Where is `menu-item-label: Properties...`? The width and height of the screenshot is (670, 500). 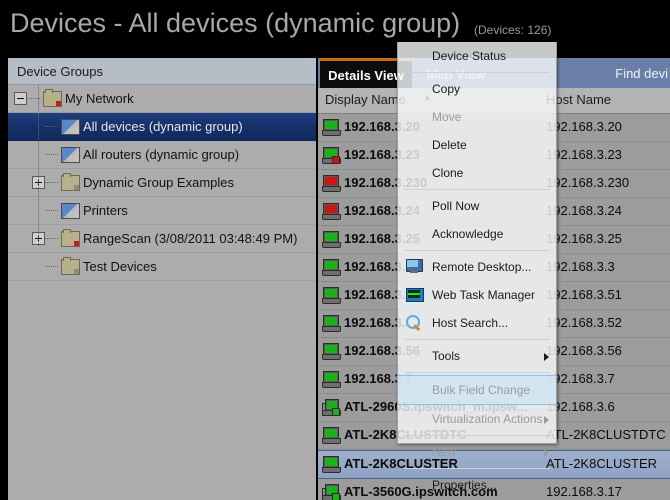
menu-item-label: Properties... is located at coordinates (464, 485).